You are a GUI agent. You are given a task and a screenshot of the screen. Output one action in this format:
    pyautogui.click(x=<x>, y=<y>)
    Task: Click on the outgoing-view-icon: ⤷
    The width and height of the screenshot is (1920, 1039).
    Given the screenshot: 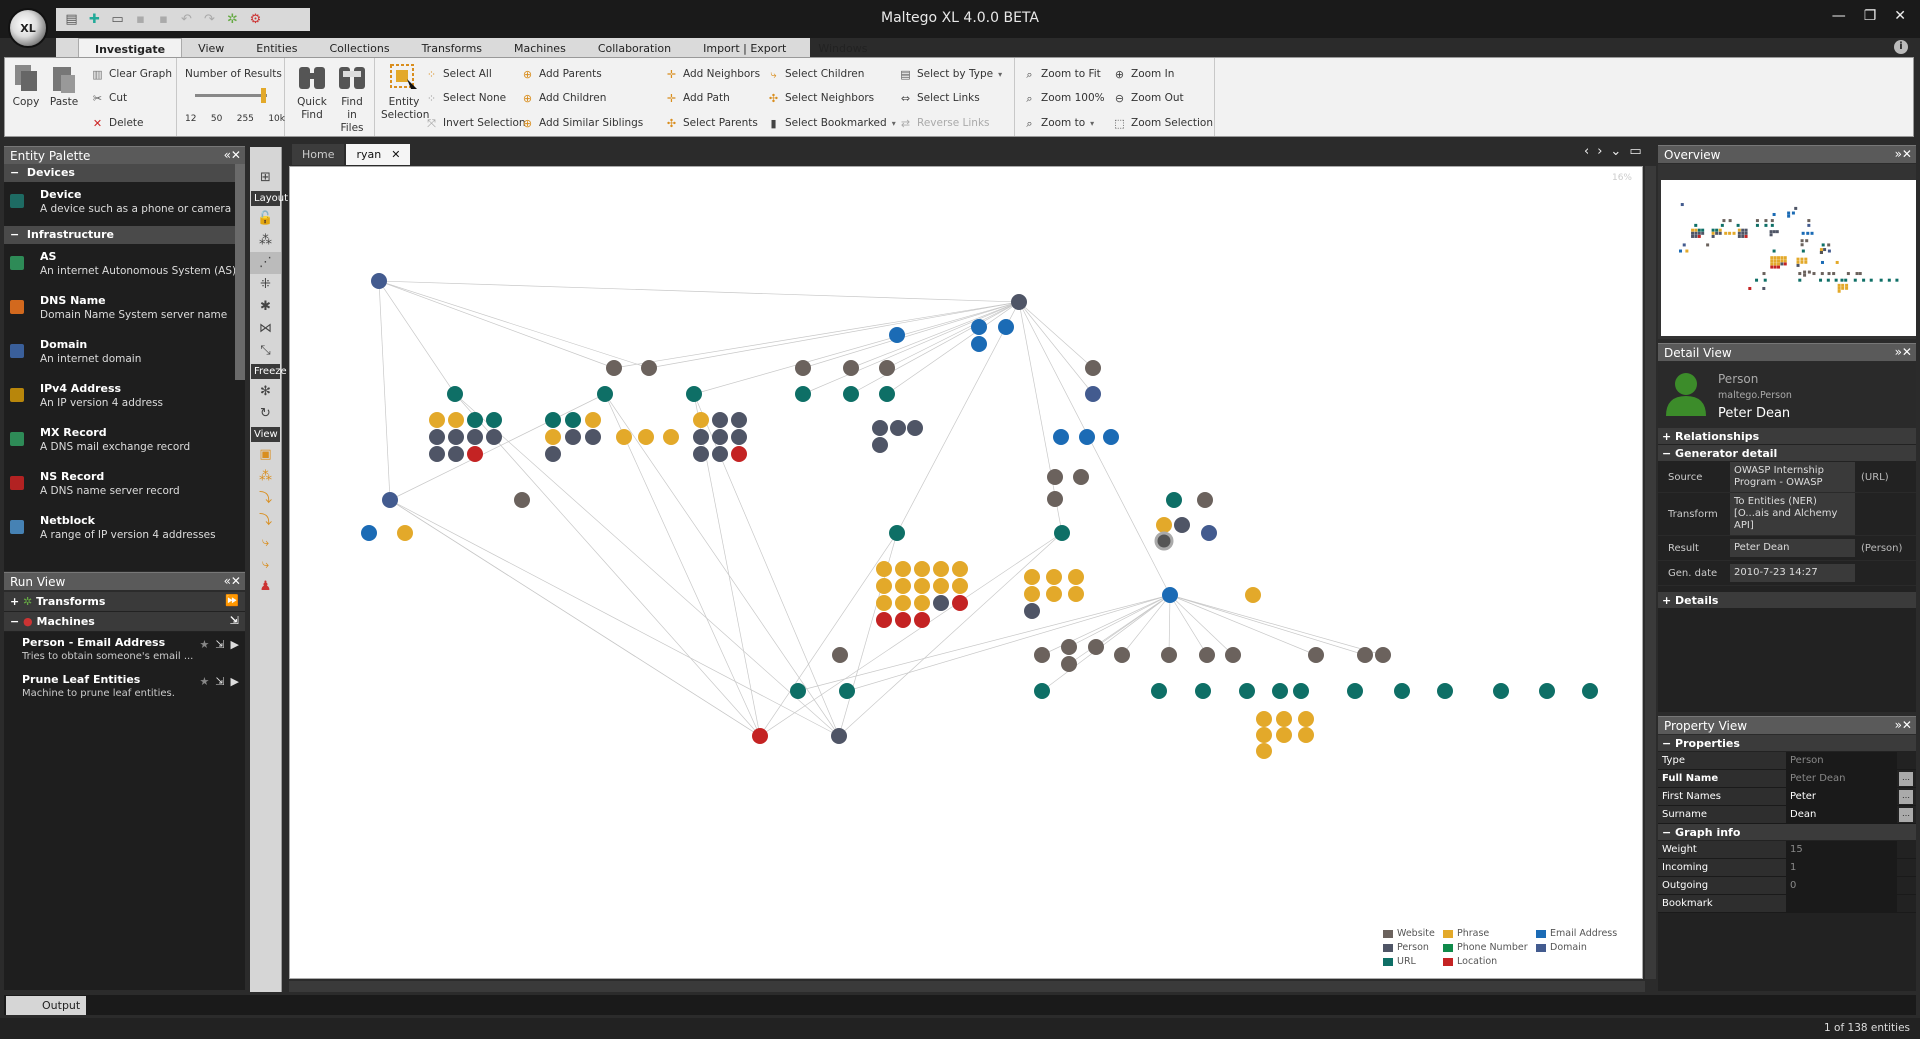 What is the action you would take?
    pyautogui.click(x=265, y=543)
    